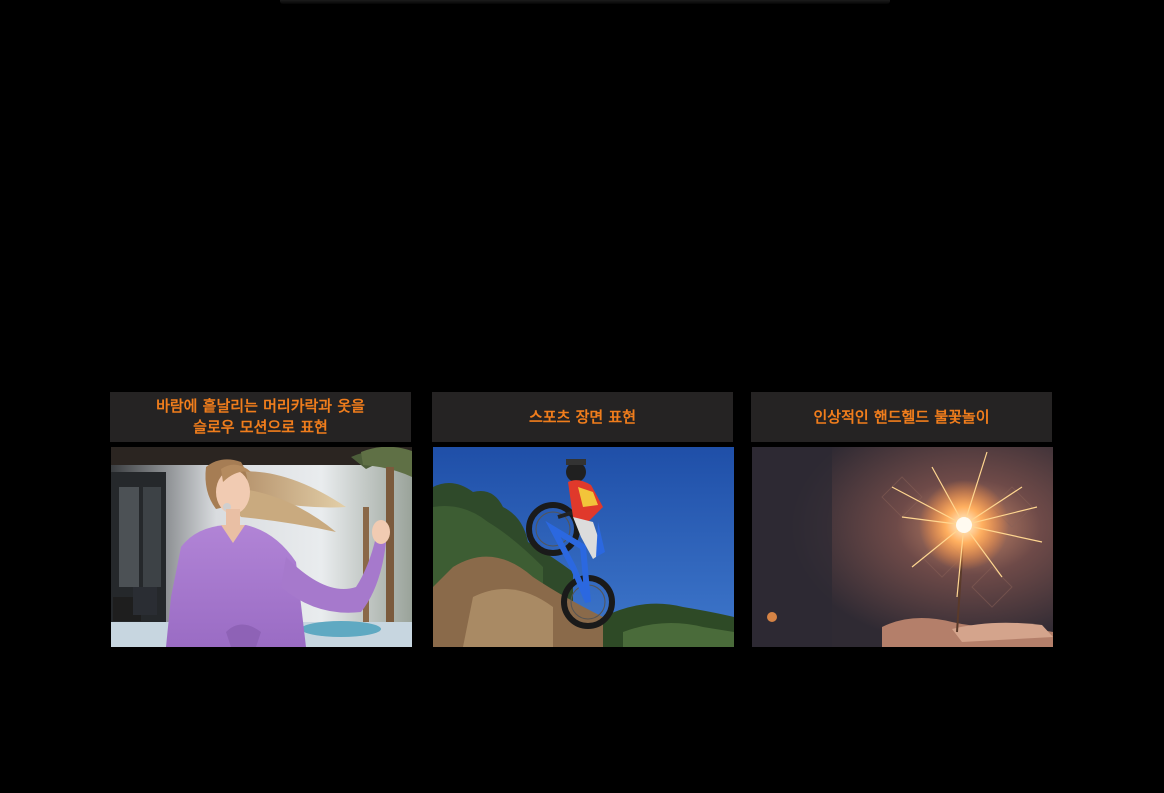 The image size is (1164, 793). What do you see at coordinates (902, 547) in the screenshot?
I see `sparkler-in-hands-photo` at bounding box center [902, 547].